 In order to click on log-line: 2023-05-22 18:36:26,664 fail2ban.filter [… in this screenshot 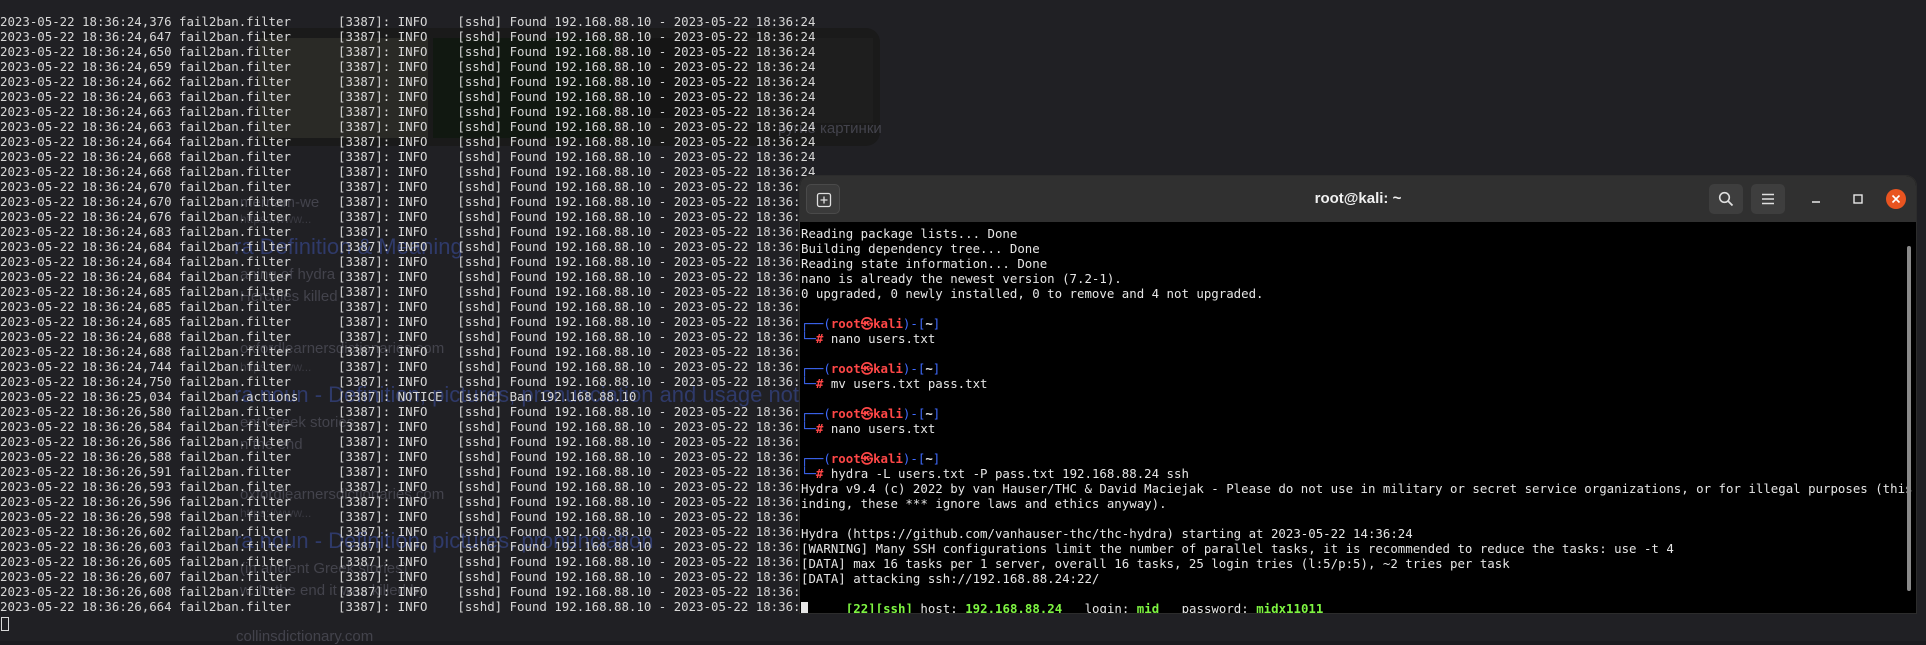, I will do `click(407, 606)`.